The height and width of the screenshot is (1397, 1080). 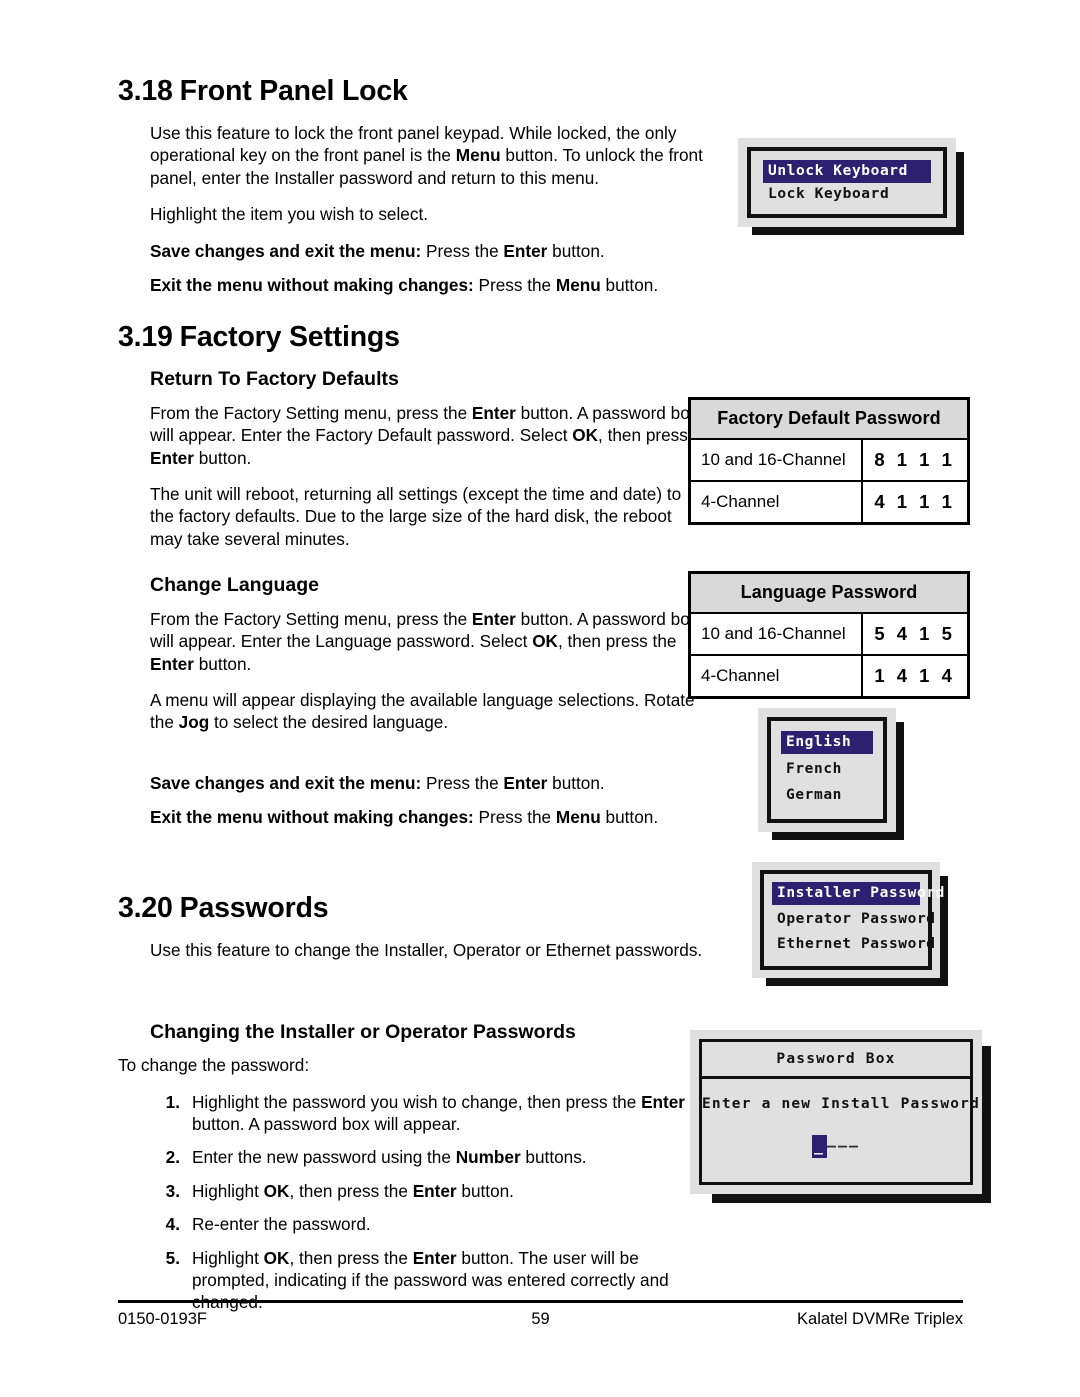 I want to click on rd-p1-a: From the Factory Setting menu, press the, so click(x=311, y=412).